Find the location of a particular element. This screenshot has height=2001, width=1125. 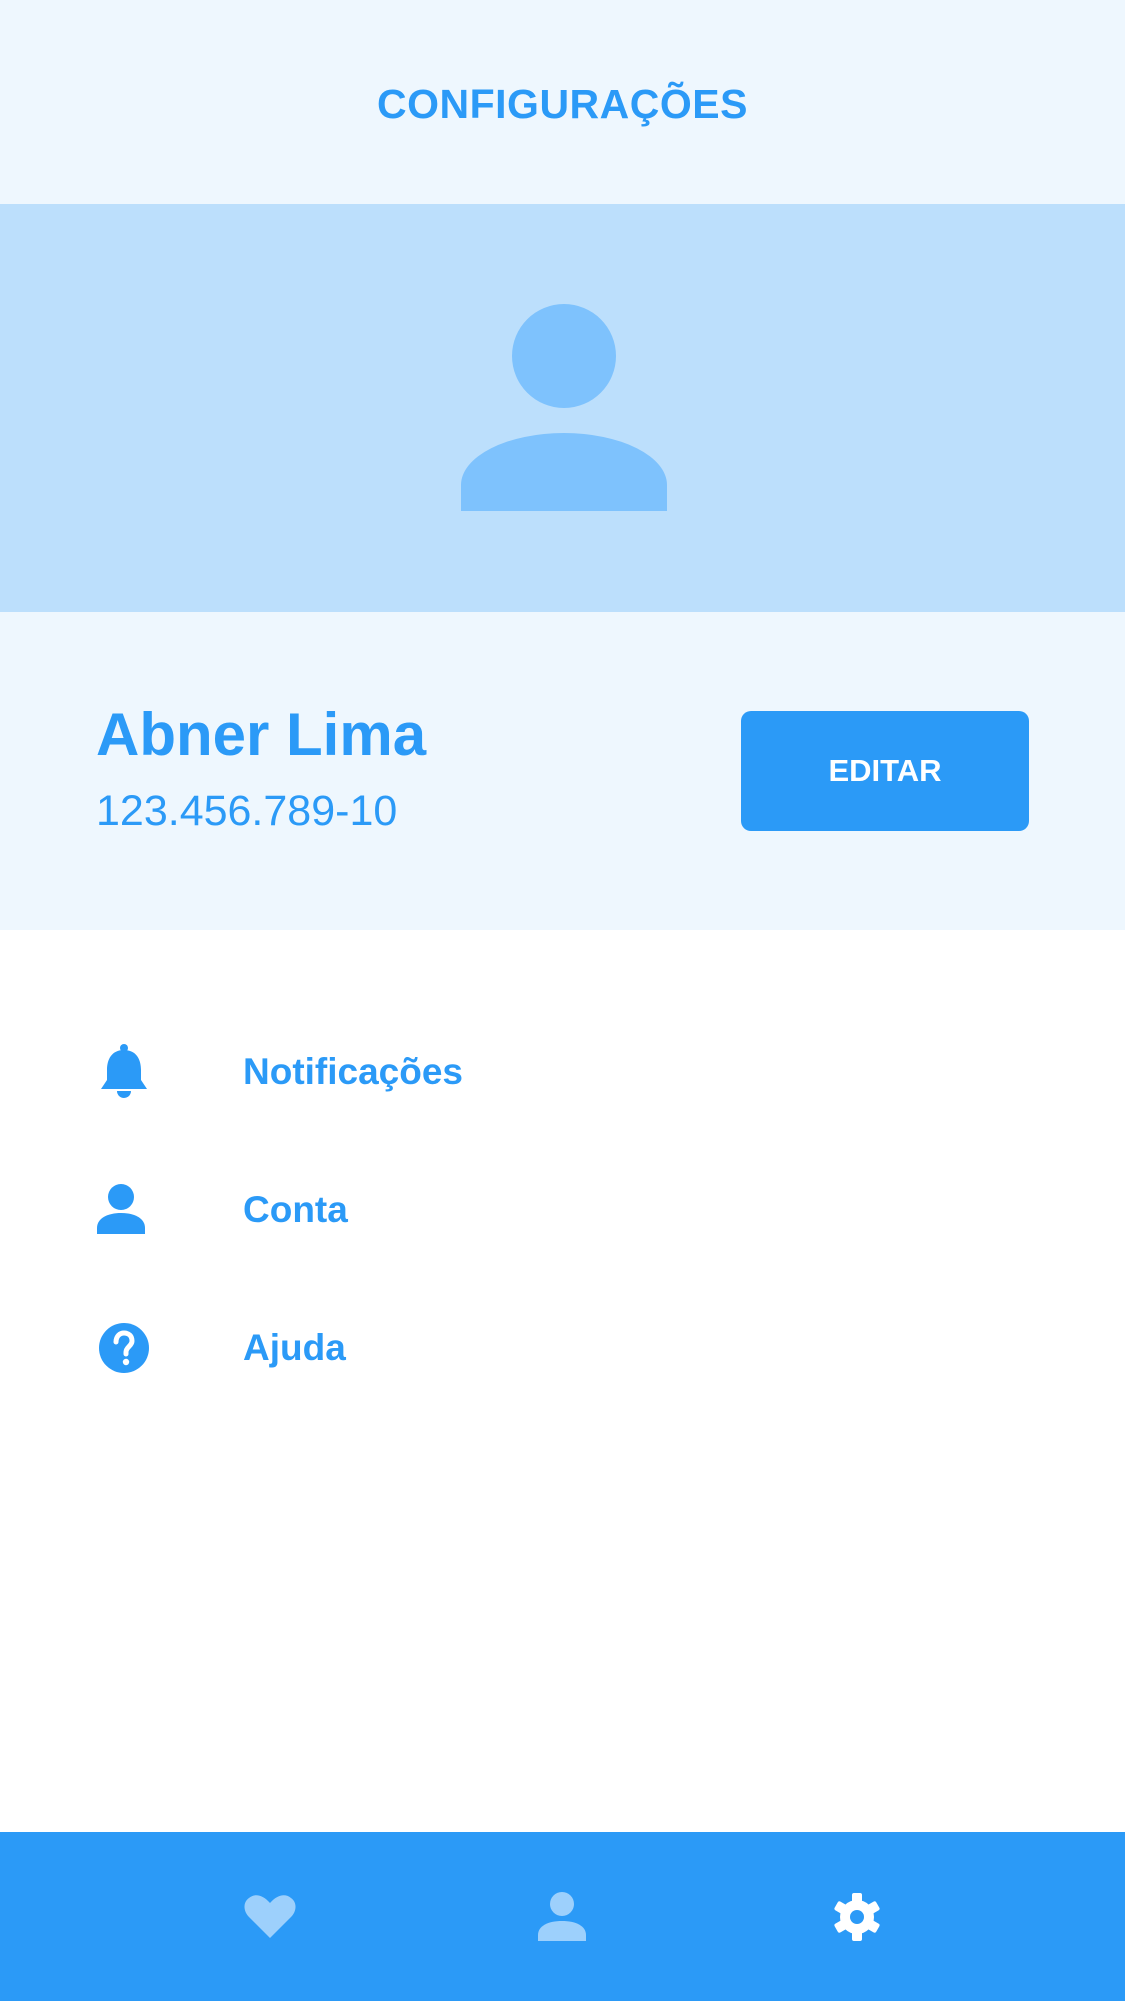

user-document: 123.456.789-10 is located at coordinates (247, 811).